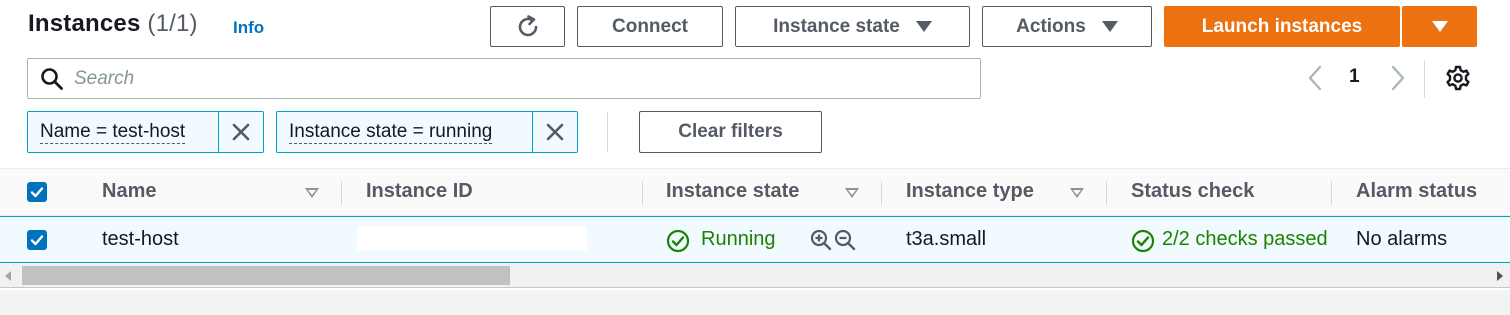 The image size is (1510, 315). I want to click on connect-button: Connect, so click(650, 26).